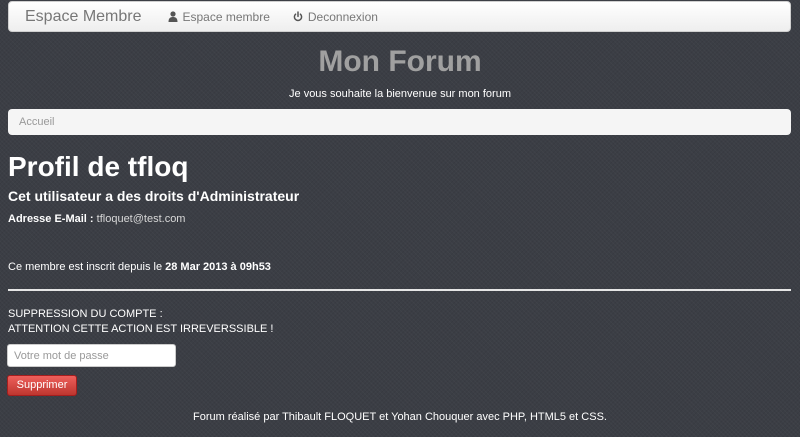  What do you see at coordinates (91, 355) in the screenshot?
I see `password-input` at bounding box center [91, 355].